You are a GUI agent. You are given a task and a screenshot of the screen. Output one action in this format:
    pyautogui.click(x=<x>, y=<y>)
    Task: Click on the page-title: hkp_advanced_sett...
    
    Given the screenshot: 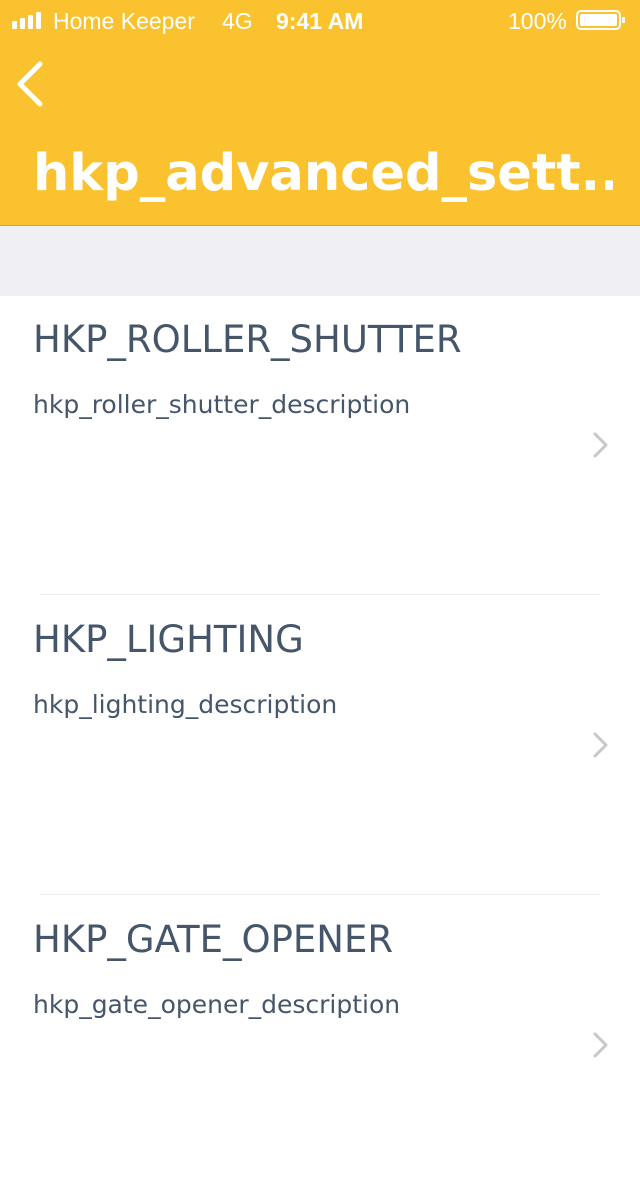 What is the action you would take?
    pyautogui.click(x=323, y=173)
    